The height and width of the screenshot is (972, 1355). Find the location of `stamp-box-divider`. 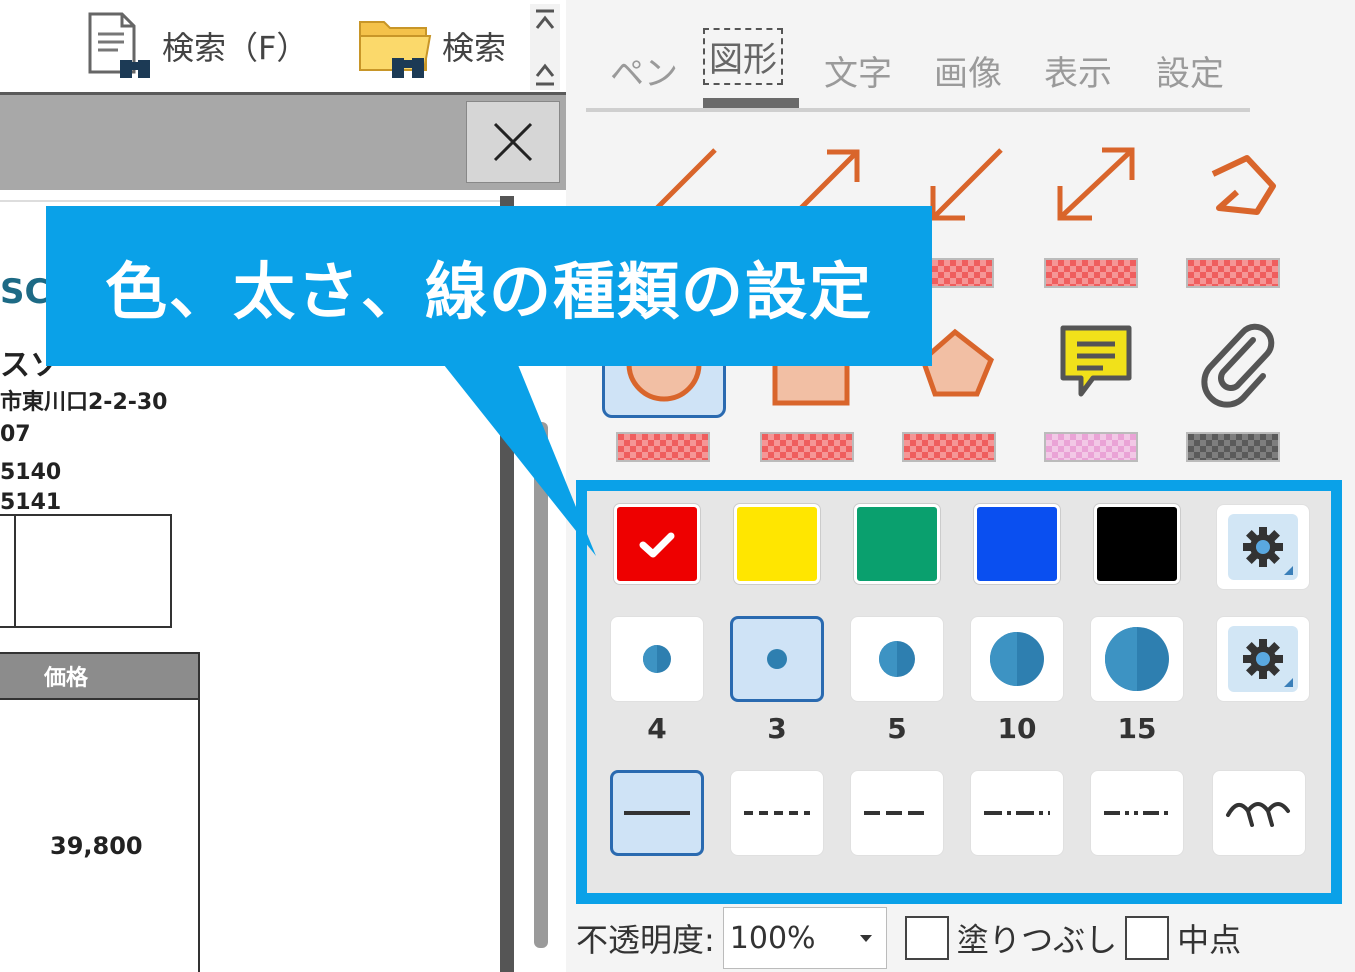

stamp-box-divider is located at coordinates (15, 571).